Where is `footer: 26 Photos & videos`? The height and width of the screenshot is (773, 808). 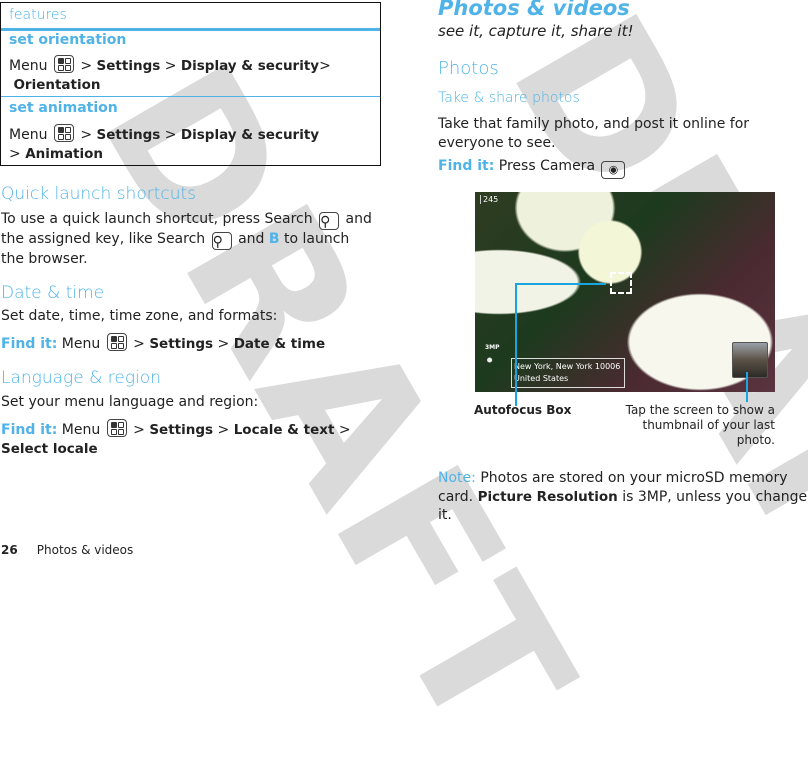 footer: 26 Photos & videos is located at coordinates (67, 550).